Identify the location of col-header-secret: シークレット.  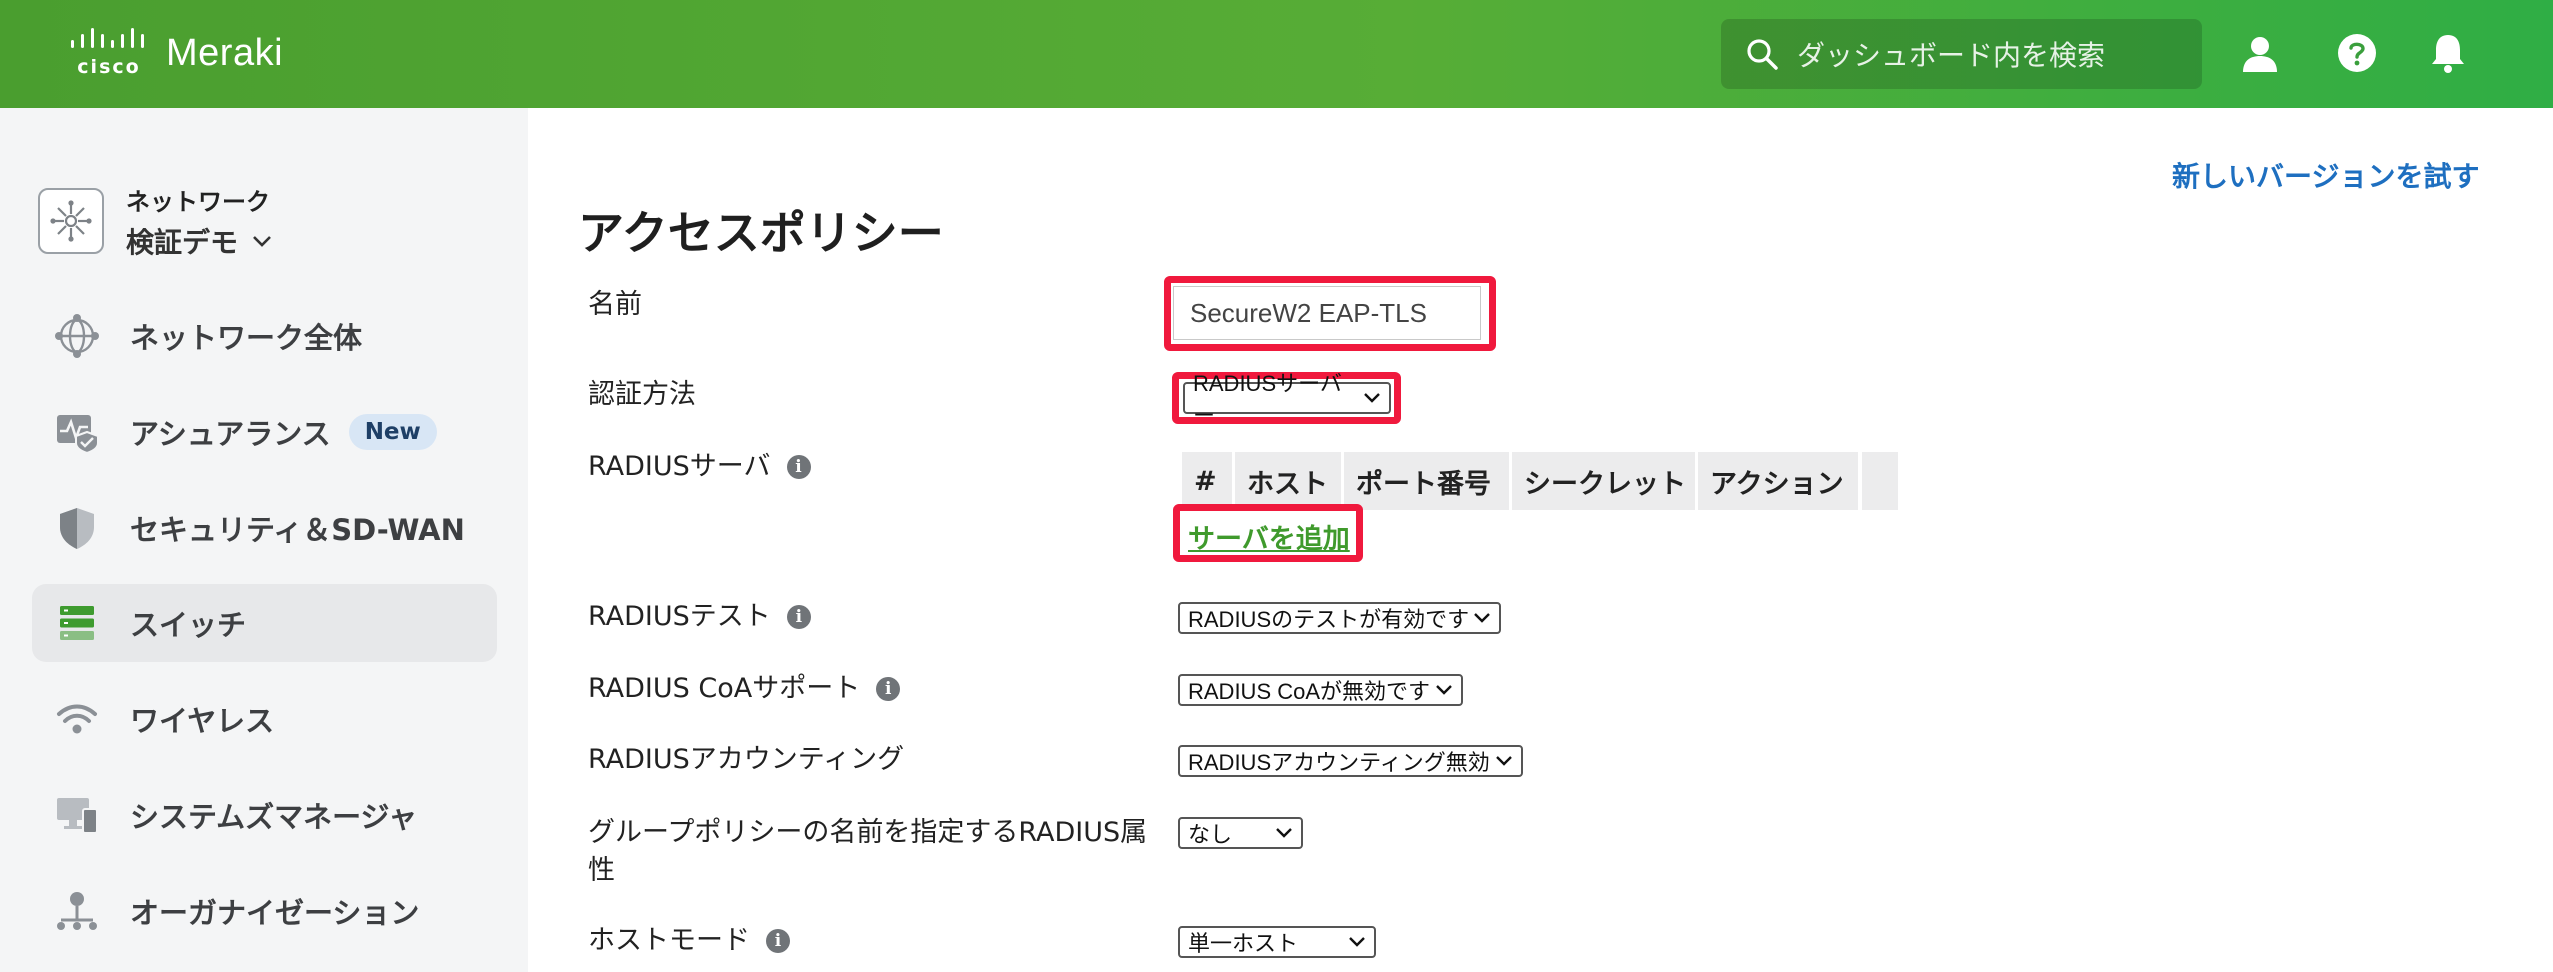
(1603, 481).